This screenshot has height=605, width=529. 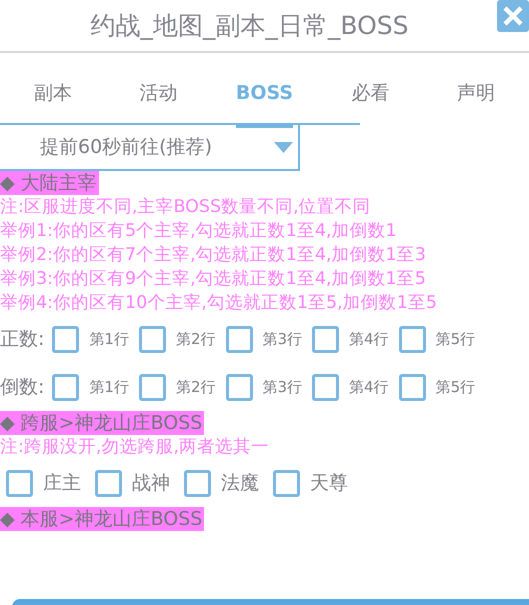 I want to click on note-text: 举例3:你的区有9个主宰,勾选就正数1至4,加倒数1至5, so click(x=213, y=279).